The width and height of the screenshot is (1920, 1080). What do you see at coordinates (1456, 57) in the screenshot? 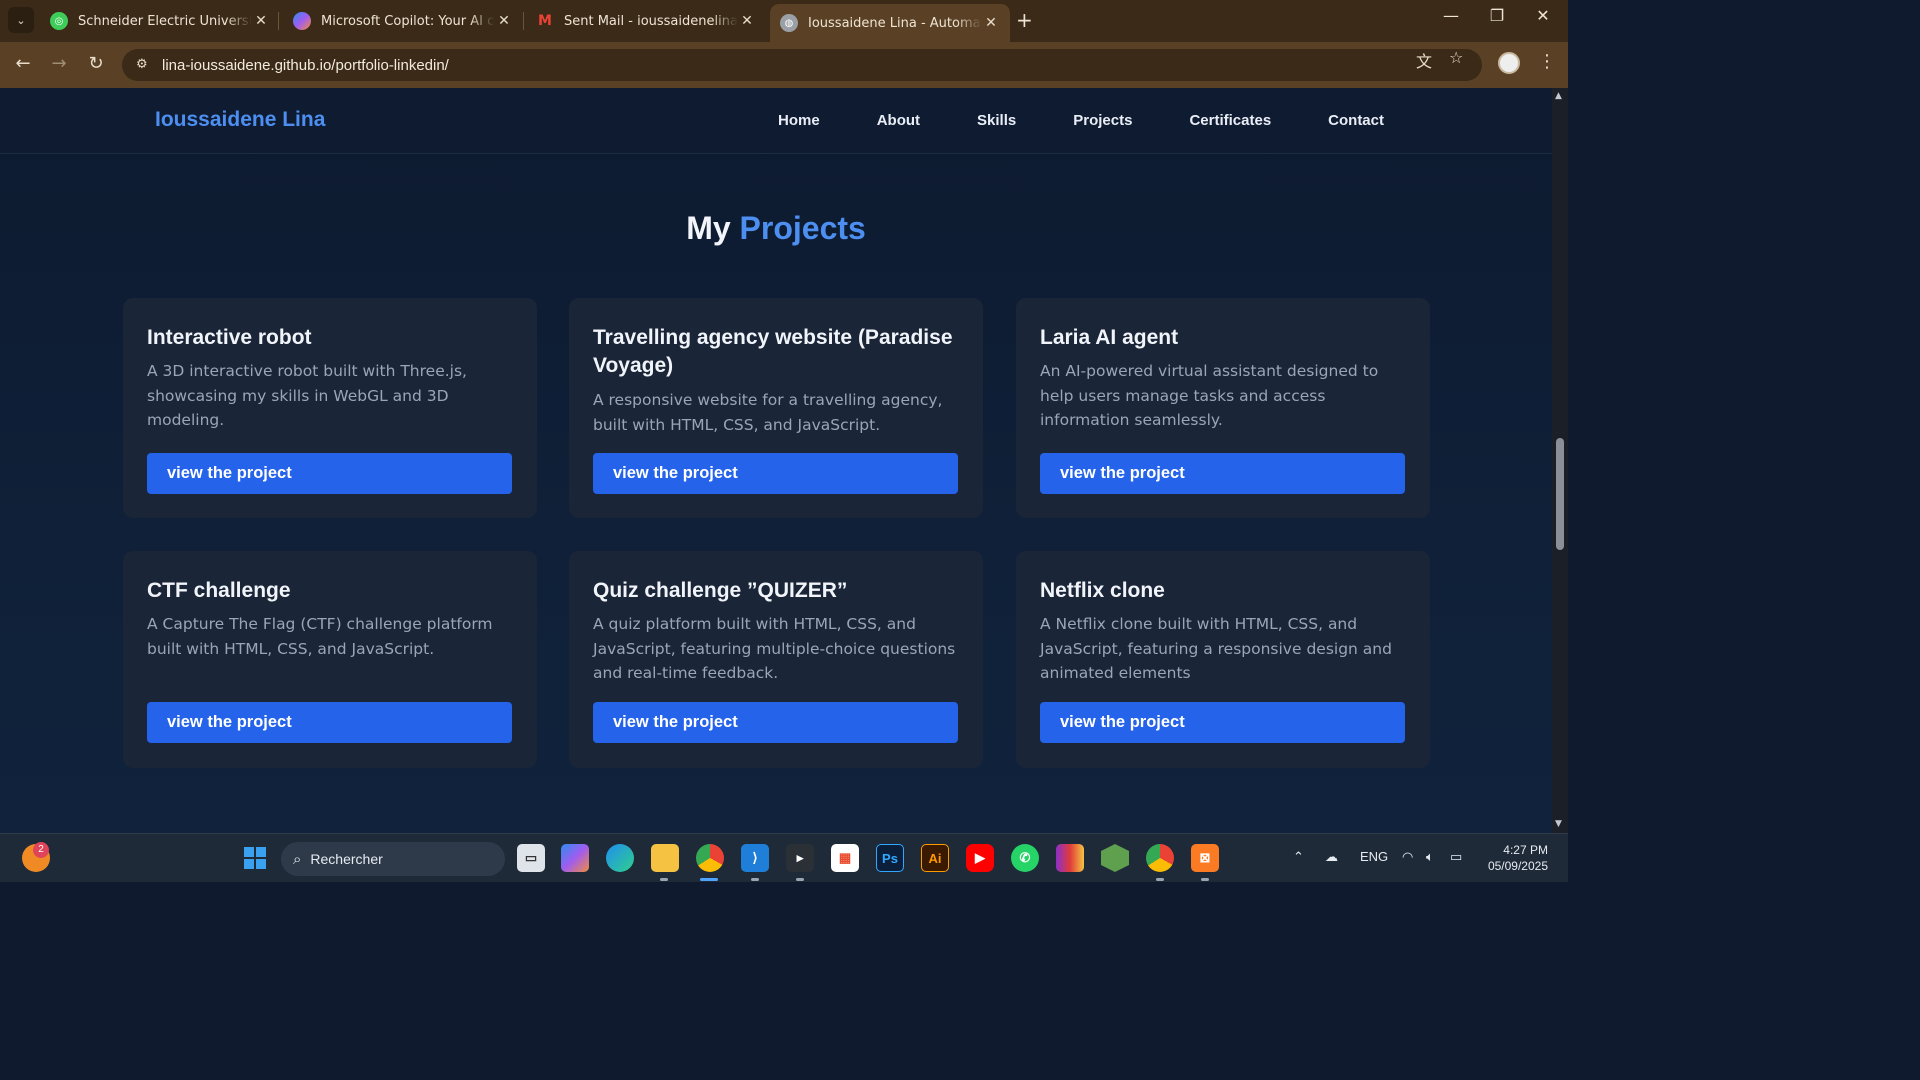
I see `bookmark-star-icon: ☆` at bounding box center [1456, 57].